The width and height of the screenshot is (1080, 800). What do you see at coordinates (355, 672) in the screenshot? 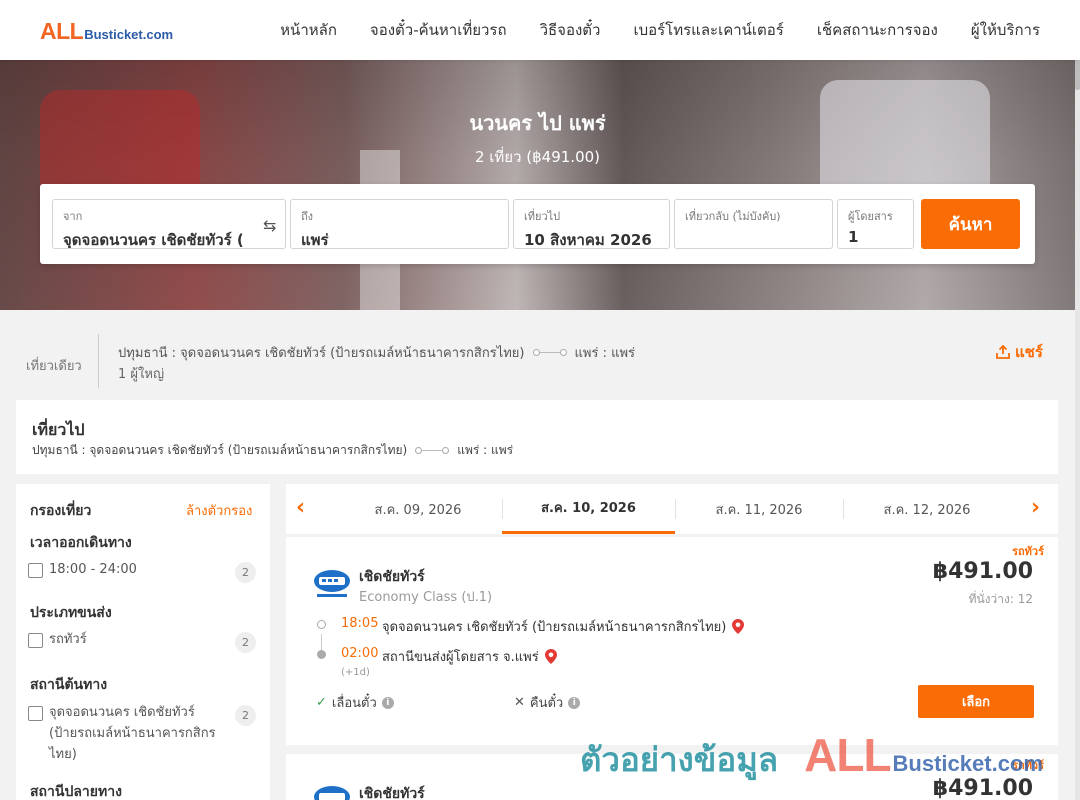
I see `next-day-indicator: (+1d)` at bounding box center [355, 672].